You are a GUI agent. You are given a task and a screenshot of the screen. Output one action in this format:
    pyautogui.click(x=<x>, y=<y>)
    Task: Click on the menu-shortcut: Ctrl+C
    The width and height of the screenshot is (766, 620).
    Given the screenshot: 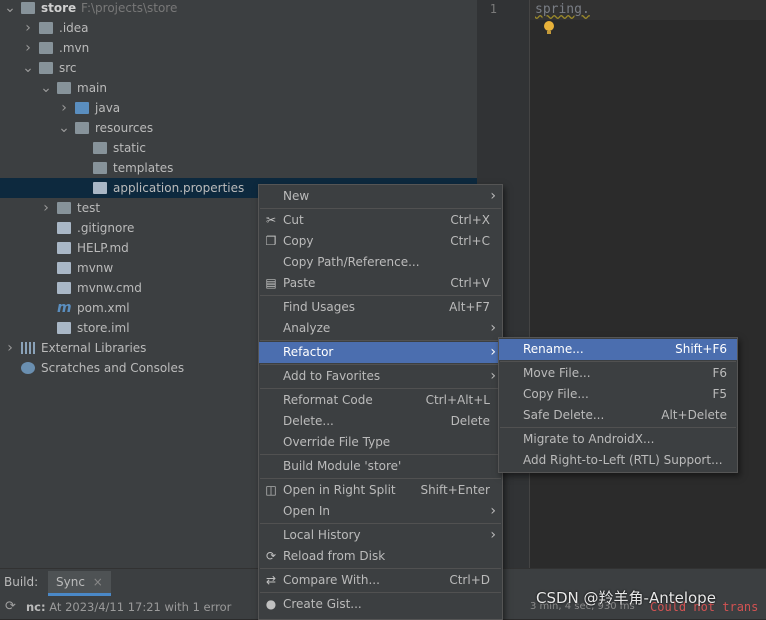 What is the action you would take?
    pyautogui.click(x=470, y=241)
    